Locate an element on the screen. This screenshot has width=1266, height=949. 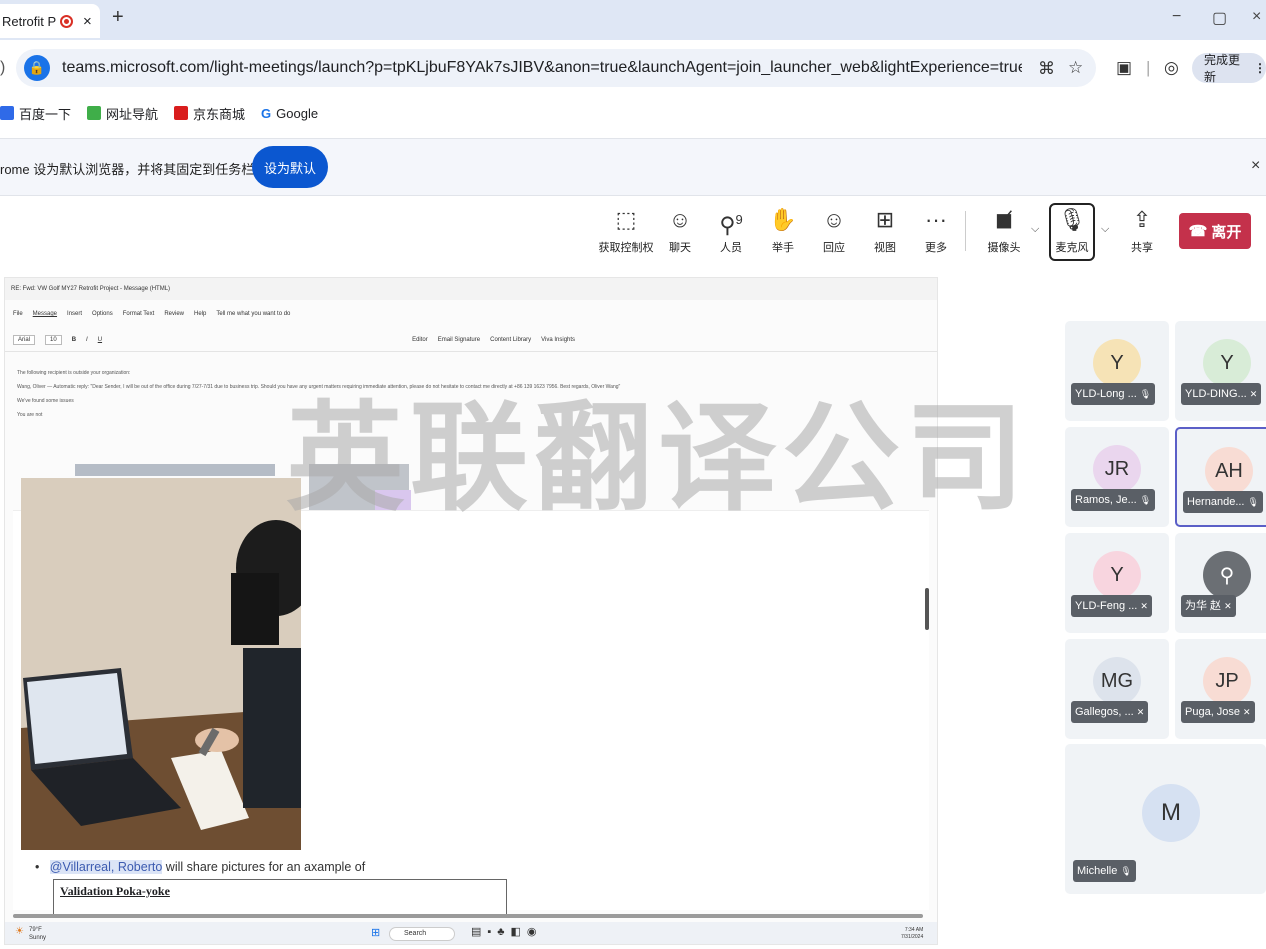
set-default-button: 设为默认 is located at coordinates (290, 167).